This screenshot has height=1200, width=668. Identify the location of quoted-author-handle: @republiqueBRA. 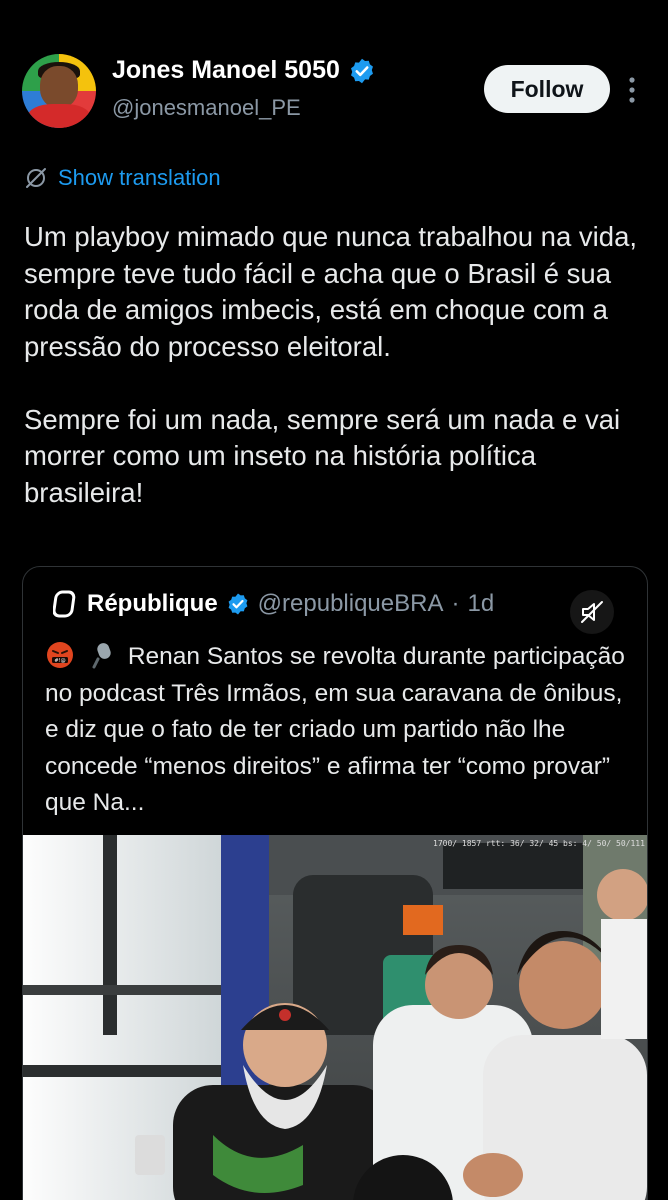
(350, 603).